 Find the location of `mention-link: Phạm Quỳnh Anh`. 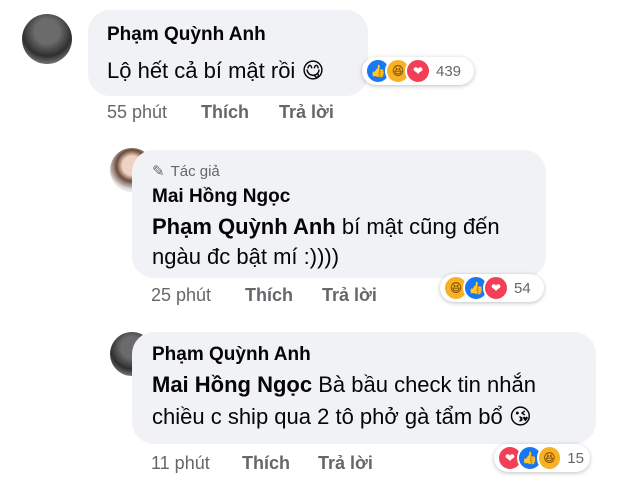

mention-link: Phạm Quỳnh Anh is located at coordinates (244, 226).